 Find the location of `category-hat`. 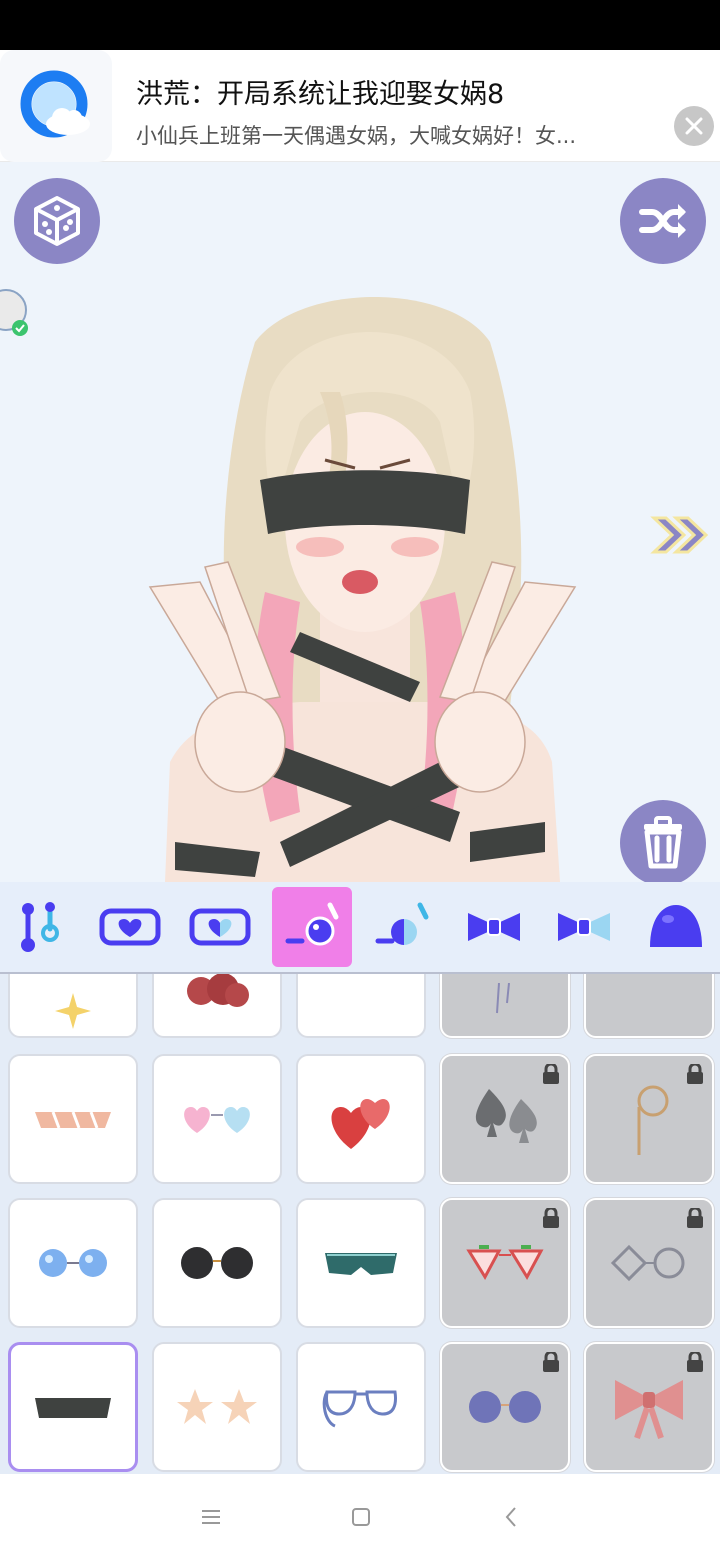

category-hat is located at coordinates (676, 927).